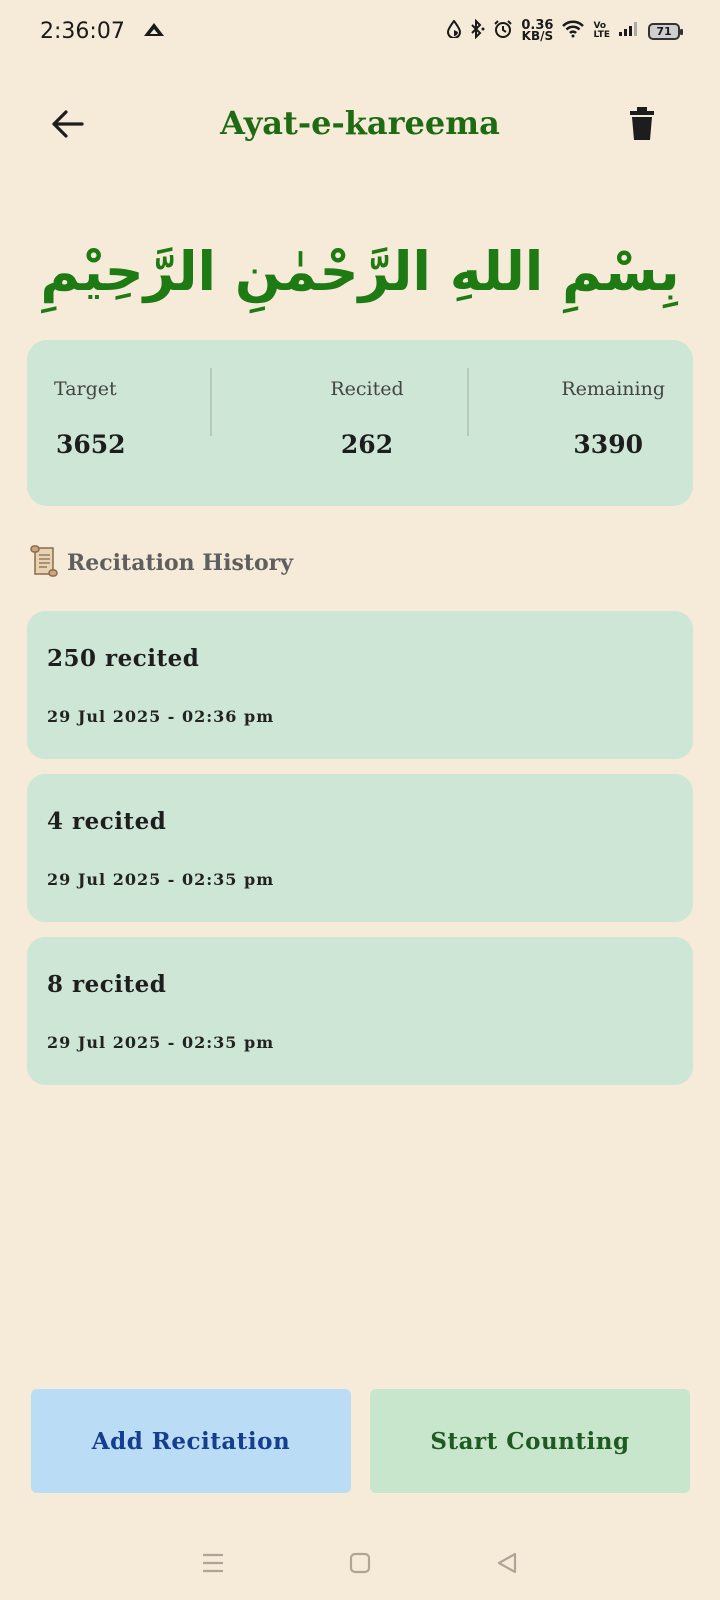  I want to click on page-title: Ayat-e-kareema, so click(360, 123).